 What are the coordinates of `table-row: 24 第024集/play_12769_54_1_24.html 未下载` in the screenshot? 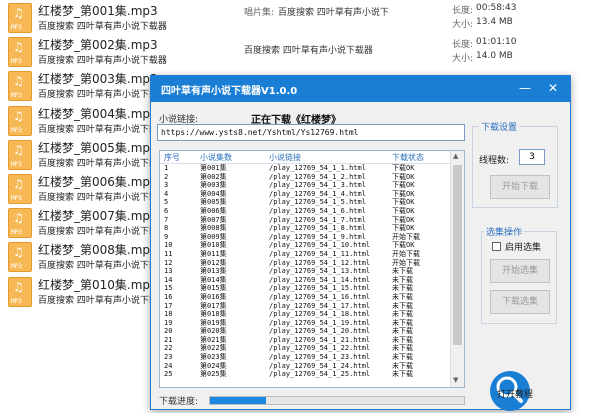 It's located at (305, 366).